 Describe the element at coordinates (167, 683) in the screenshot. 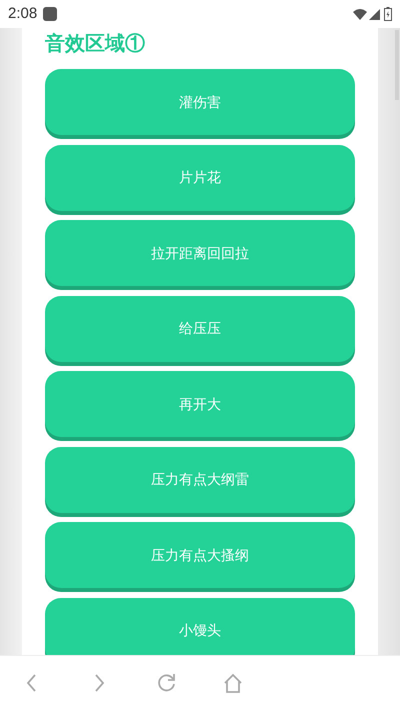

I see `reload-icon` at that location.